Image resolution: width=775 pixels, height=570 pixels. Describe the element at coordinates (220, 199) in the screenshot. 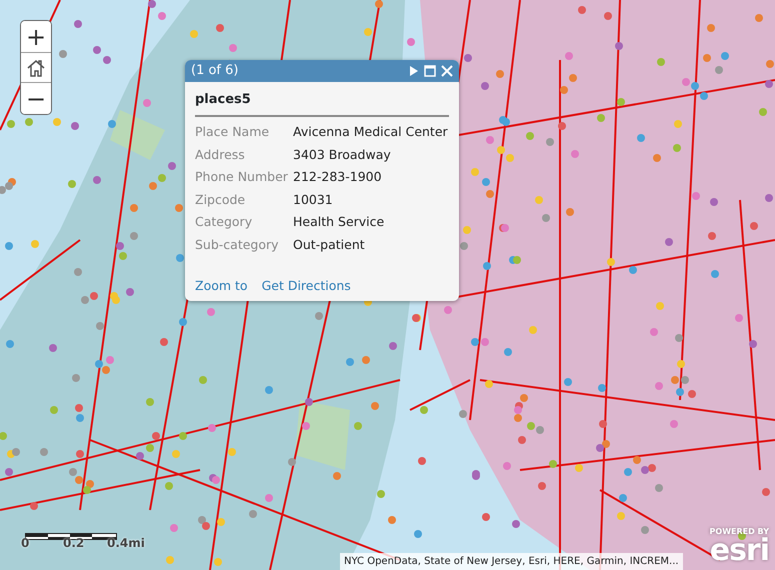

I see `field-label: Zipcode` at that location.